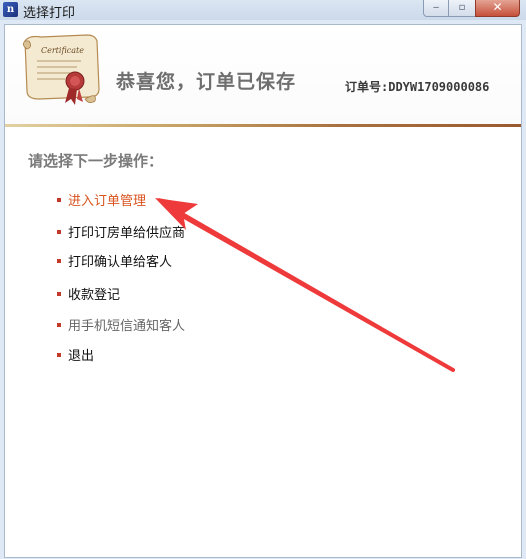 The height and width of the screenshot is (559, 526). Describe the element at coordinates (61, 69) in the screenshot. I see `certificate-scroll-icon: Certificate` at that location.